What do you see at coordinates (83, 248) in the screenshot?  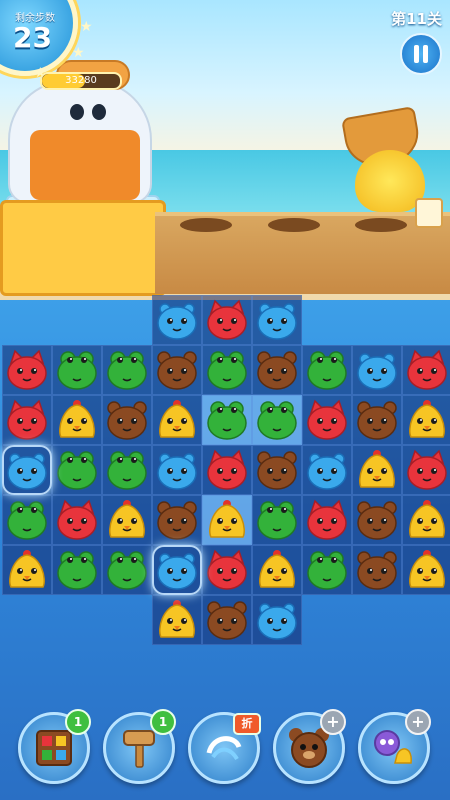 I see `ice-cream-counter` at bounding box center [83, 248].